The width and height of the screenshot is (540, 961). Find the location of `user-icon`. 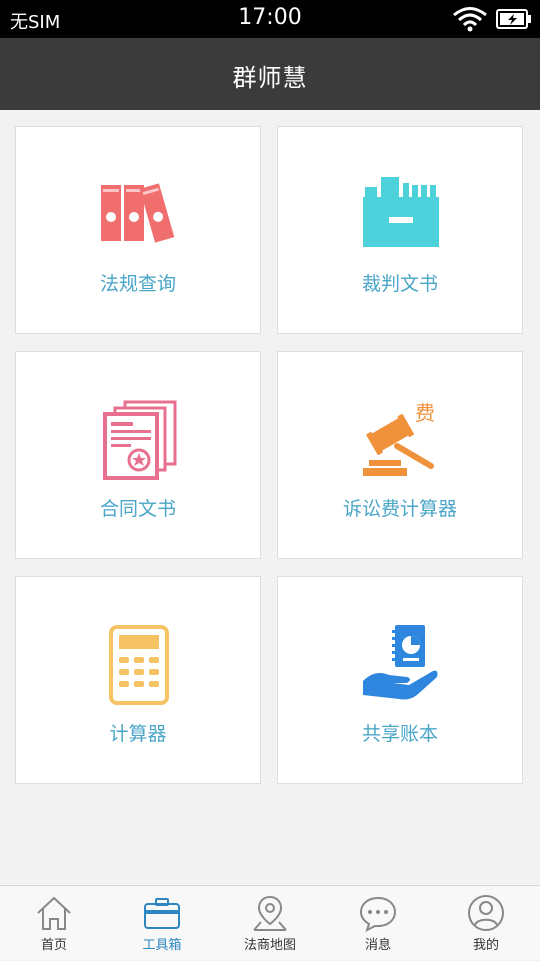

user-icon is located at coordinates (486, 913).